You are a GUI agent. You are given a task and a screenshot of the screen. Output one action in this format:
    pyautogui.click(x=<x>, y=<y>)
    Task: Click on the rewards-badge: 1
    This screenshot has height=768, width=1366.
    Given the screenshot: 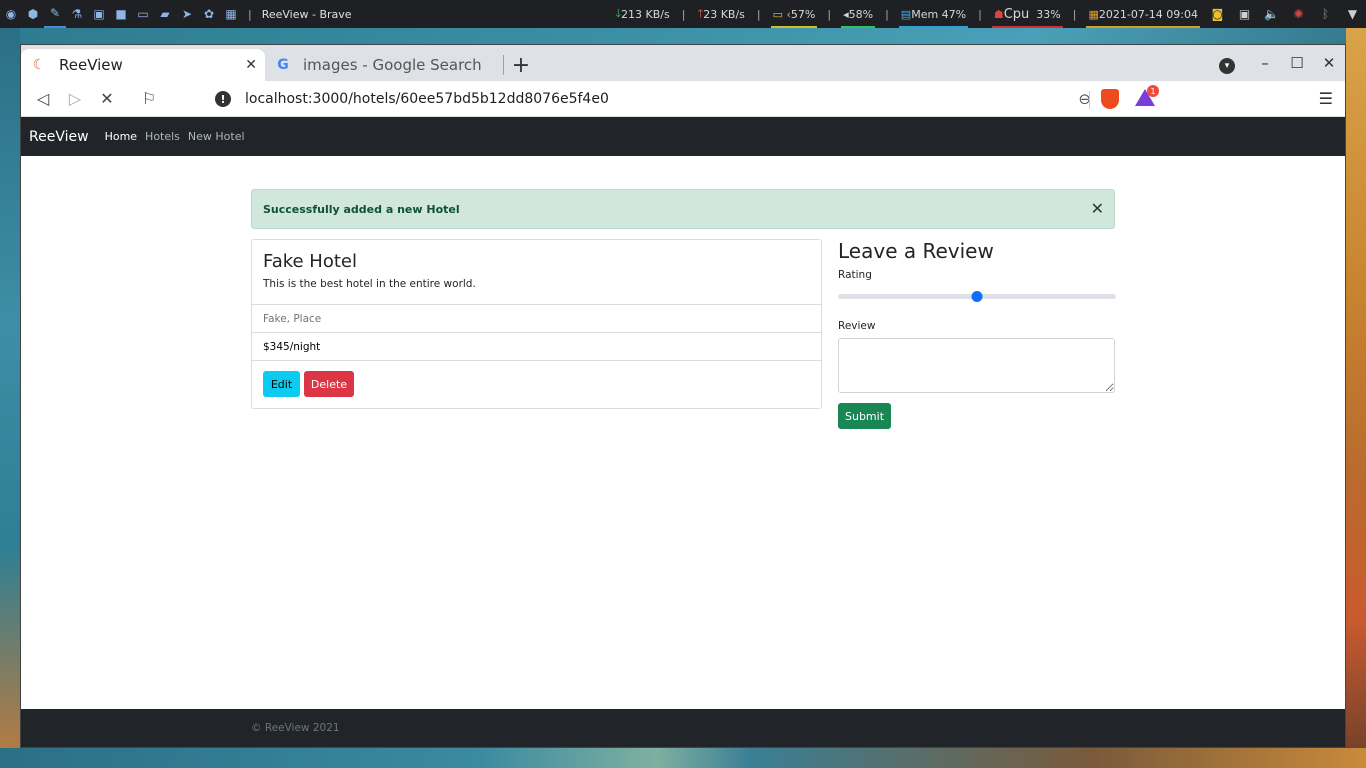 What is the action you would take?
    pyautogui.click(x=1153, y=91)
    